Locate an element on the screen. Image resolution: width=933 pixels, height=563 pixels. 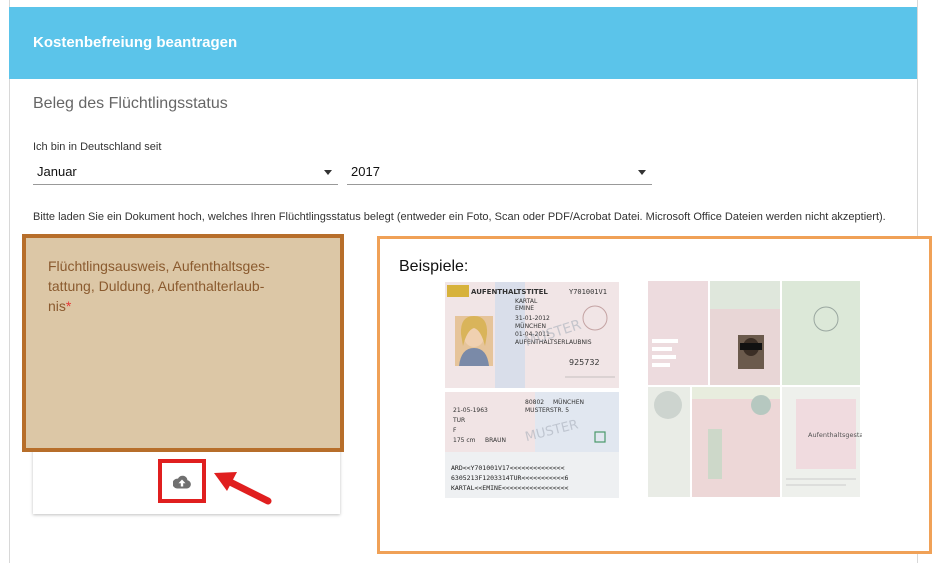
card-mrz-line-2: 6305213F1203314TUR<<<<<<<<<<<6 is located at coordinates (509, 478).